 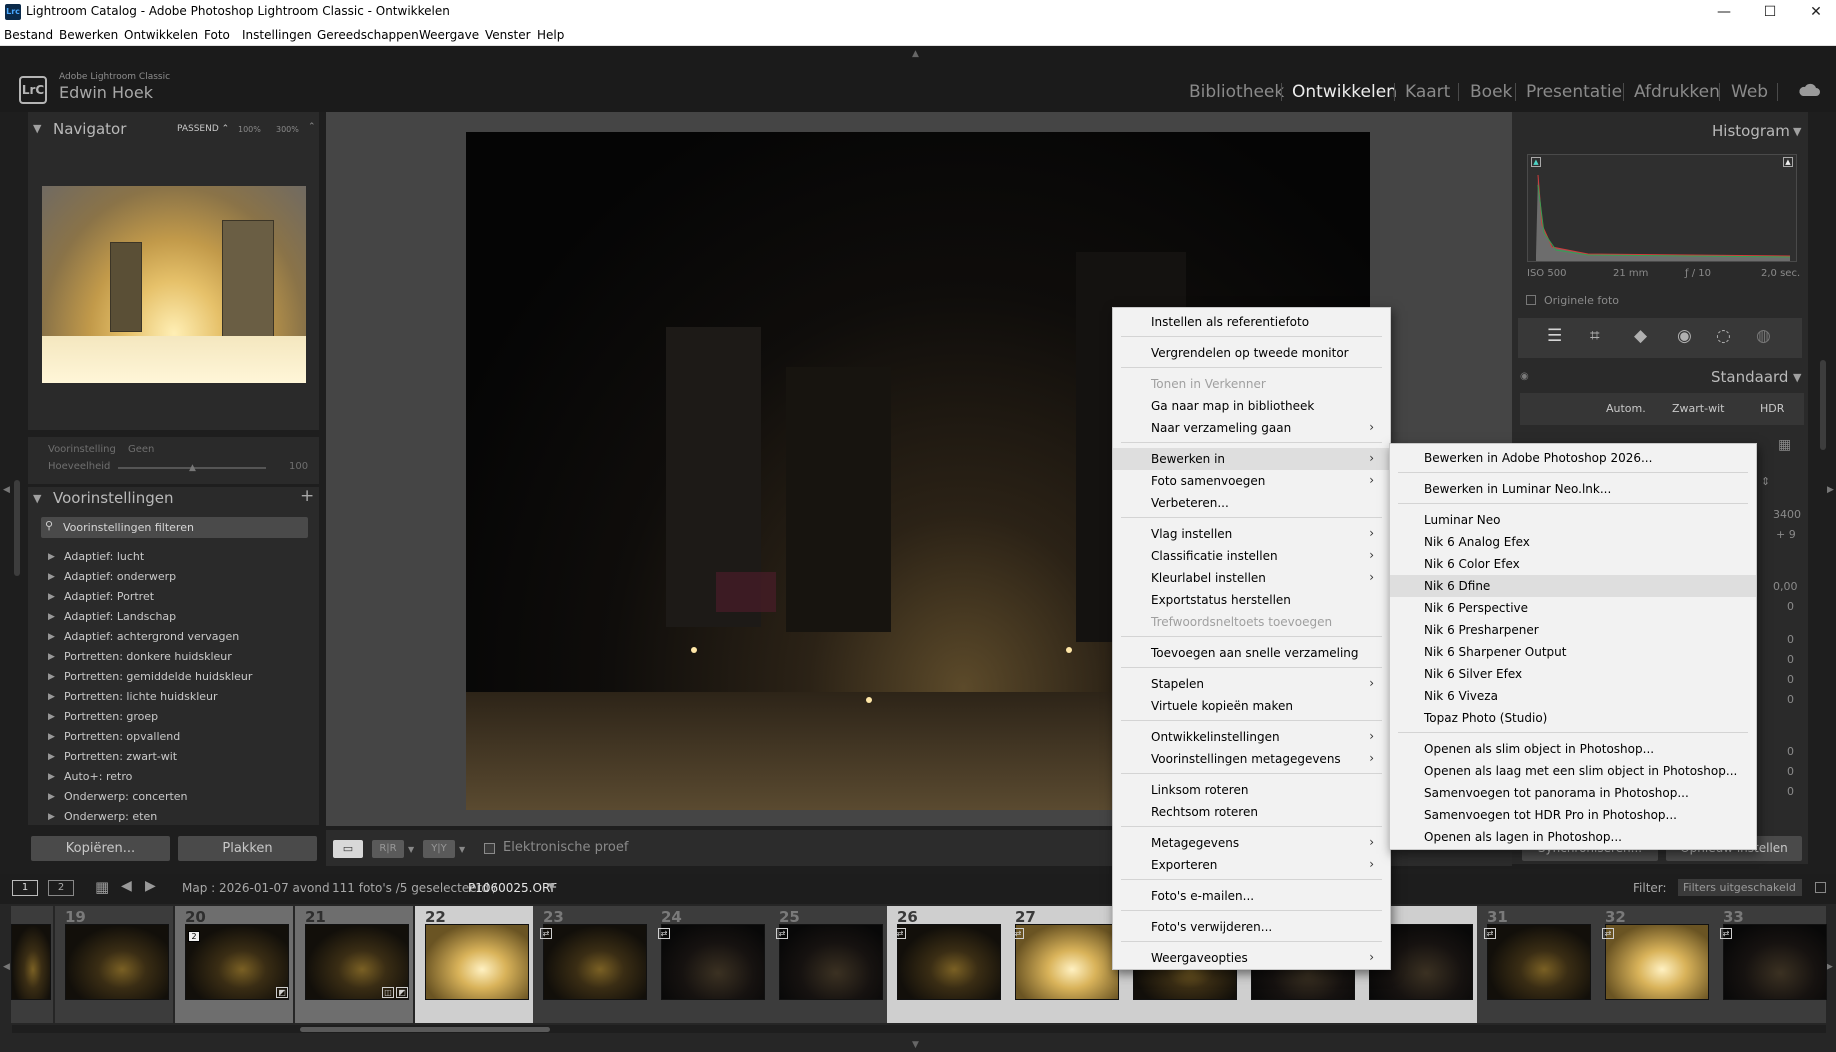 I want to click on filmstrip-thumb: 27 ⇄, so click(x=1064, y=964).